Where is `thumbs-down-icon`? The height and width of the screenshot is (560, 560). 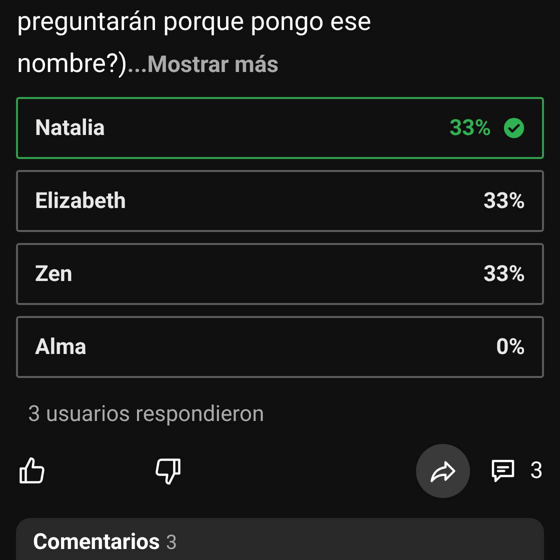 thumbs-down-icon is located at coordinates (168, 471).